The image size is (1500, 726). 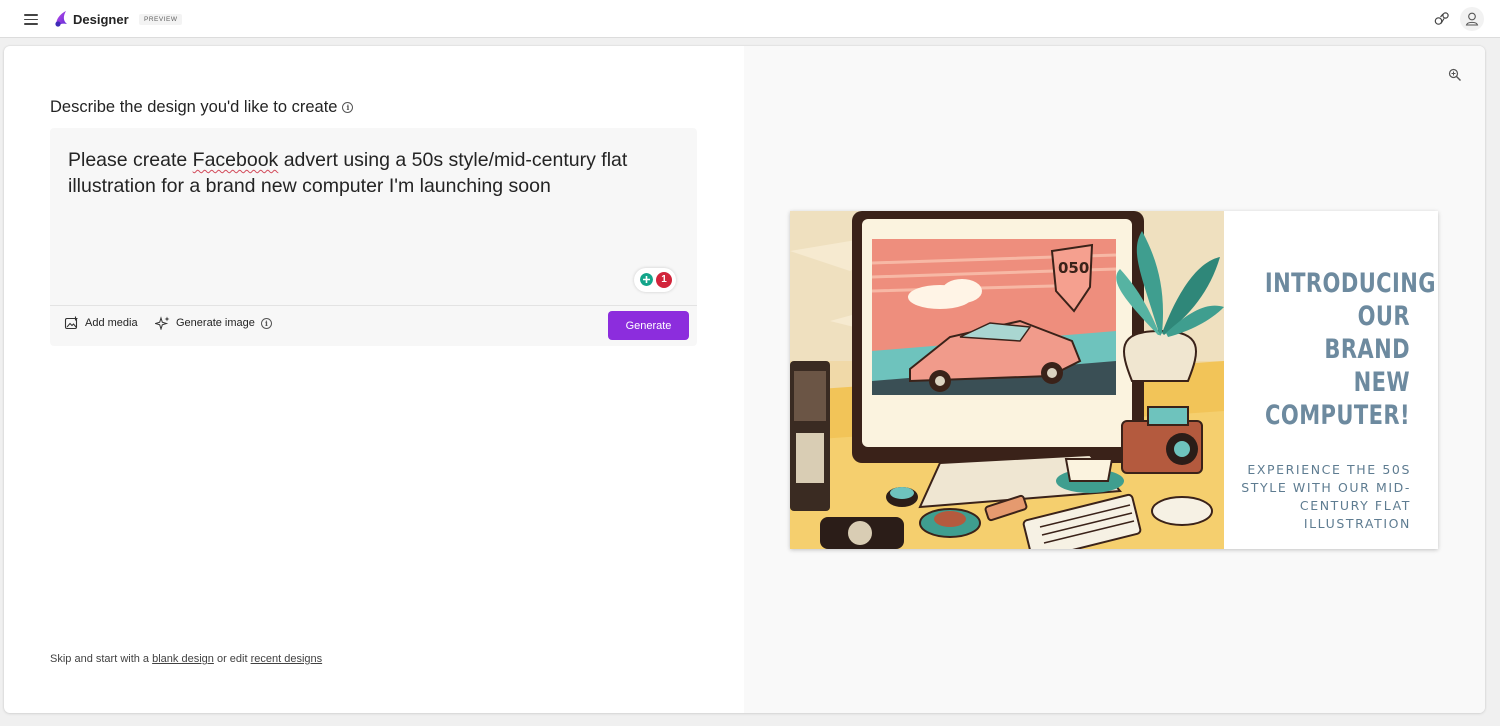 What do you see at coordinates (266, 323) in the screenshot?
I see `generate-image-info-icon: i` at bounding box center [266, 323].